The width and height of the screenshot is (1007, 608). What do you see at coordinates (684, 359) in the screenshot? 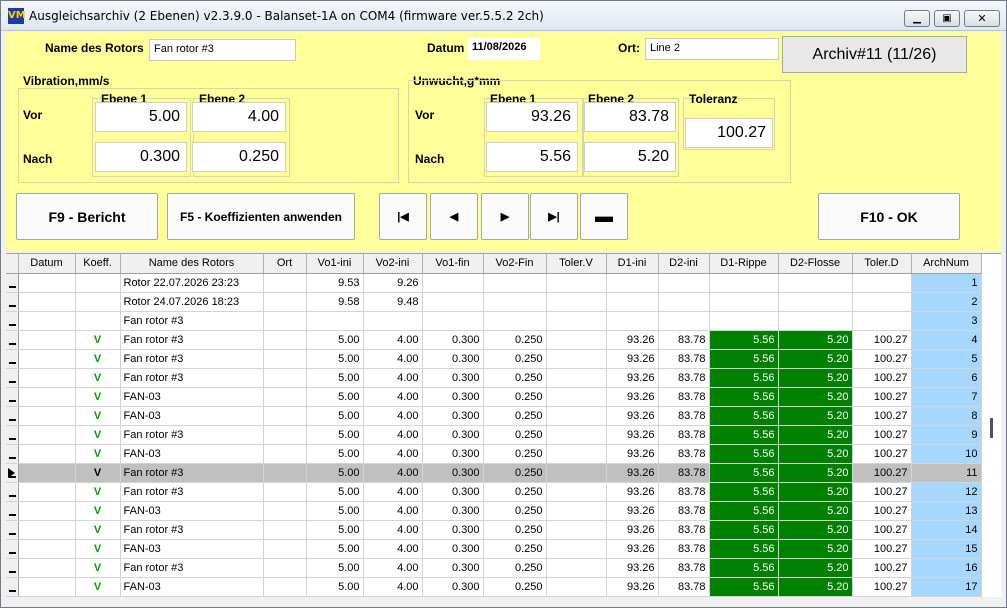
I see `table-cell: 83.78` at bounding box center [684, 359].